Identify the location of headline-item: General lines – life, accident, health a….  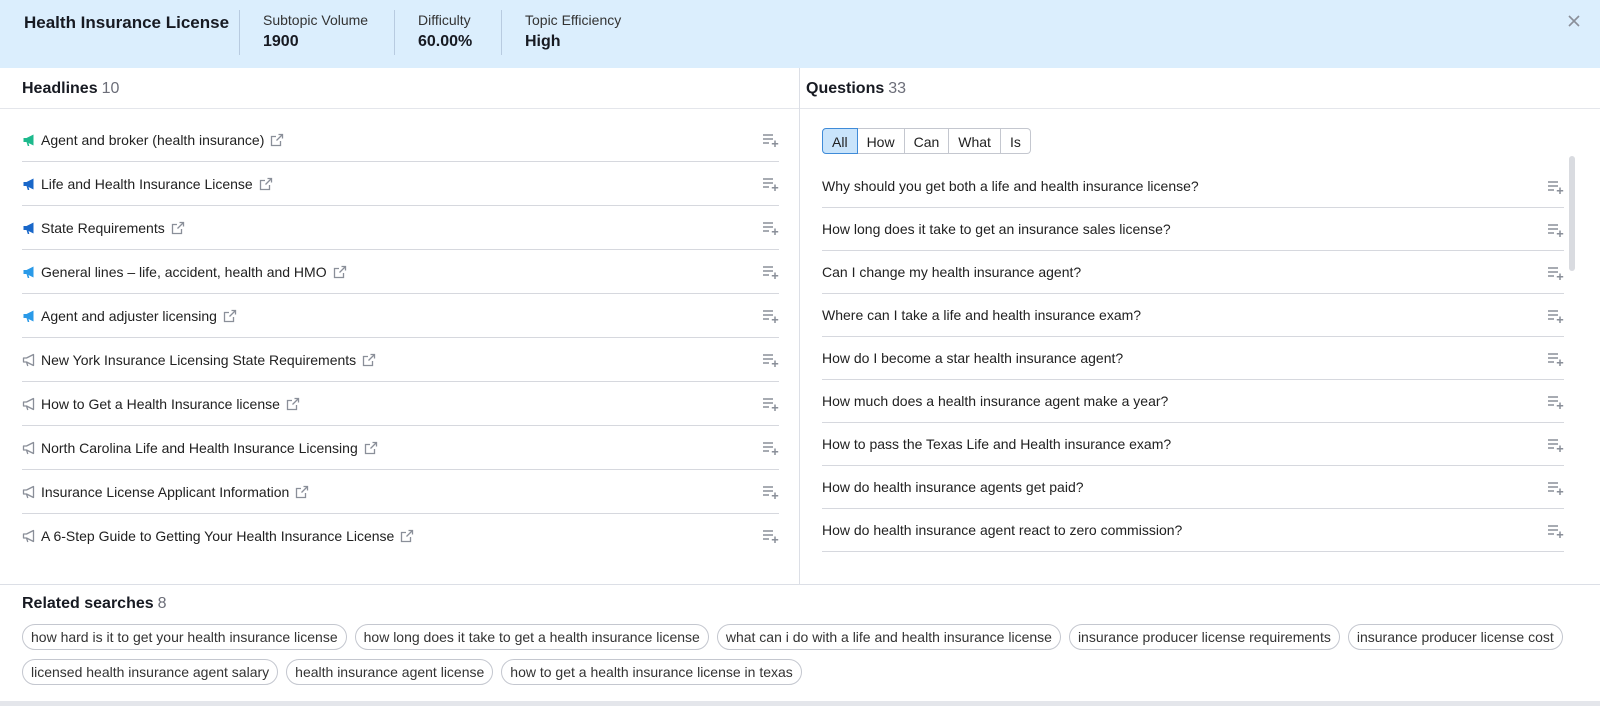
(400, 272).